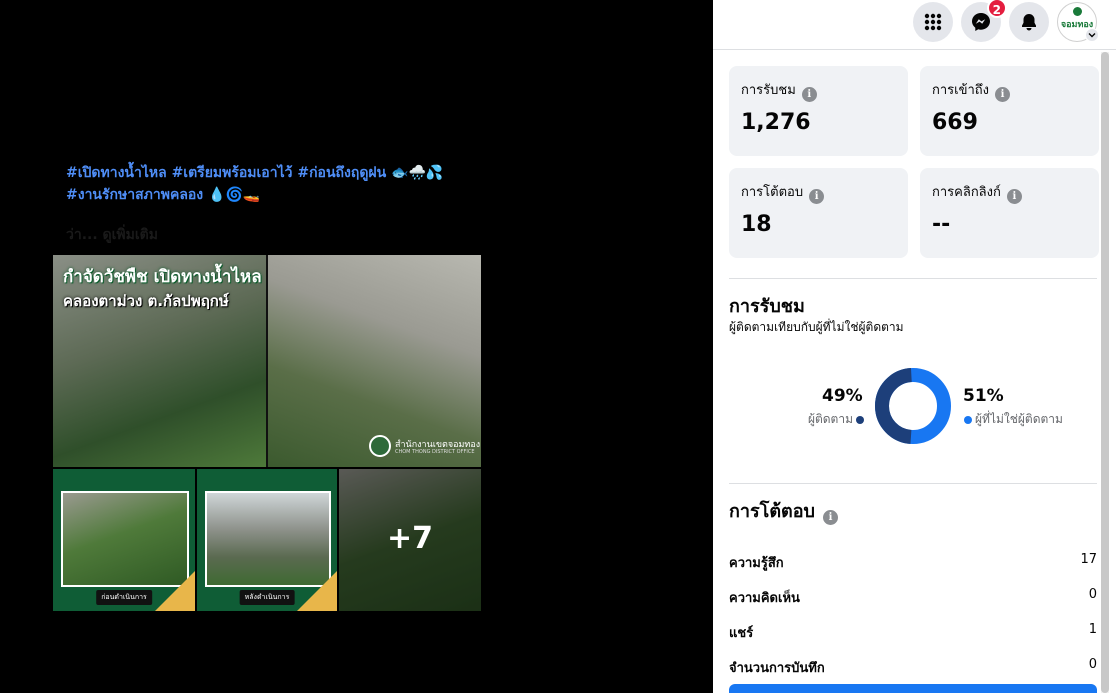  Describe the element at coordinates (955, 122) in the screenshot. I see `stat-value: 669` at that location.